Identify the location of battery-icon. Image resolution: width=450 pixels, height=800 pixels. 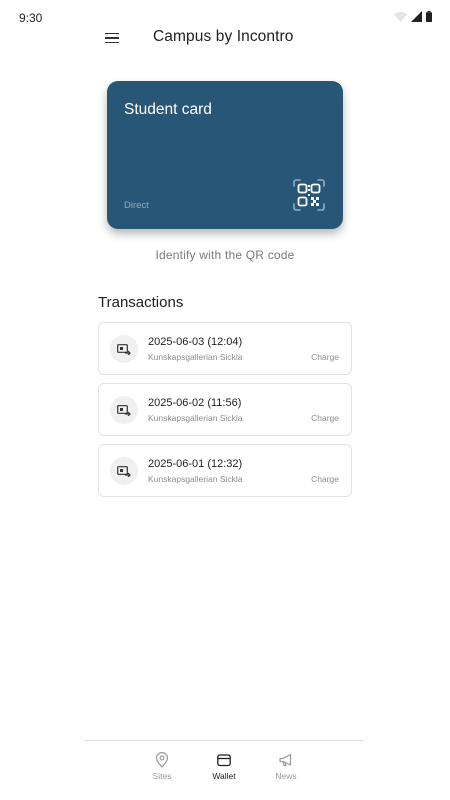
(429, 16).